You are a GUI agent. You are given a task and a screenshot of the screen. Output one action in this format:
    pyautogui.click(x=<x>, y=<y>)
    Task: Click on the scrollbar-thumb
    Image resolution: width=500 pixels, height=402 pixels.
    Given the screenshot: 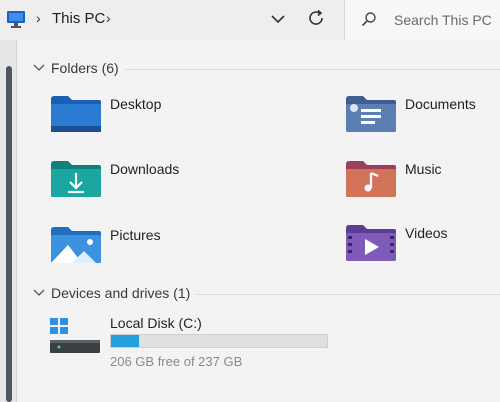 What is the action you would take?
    pyautogui.click(x=9, y=234)
    